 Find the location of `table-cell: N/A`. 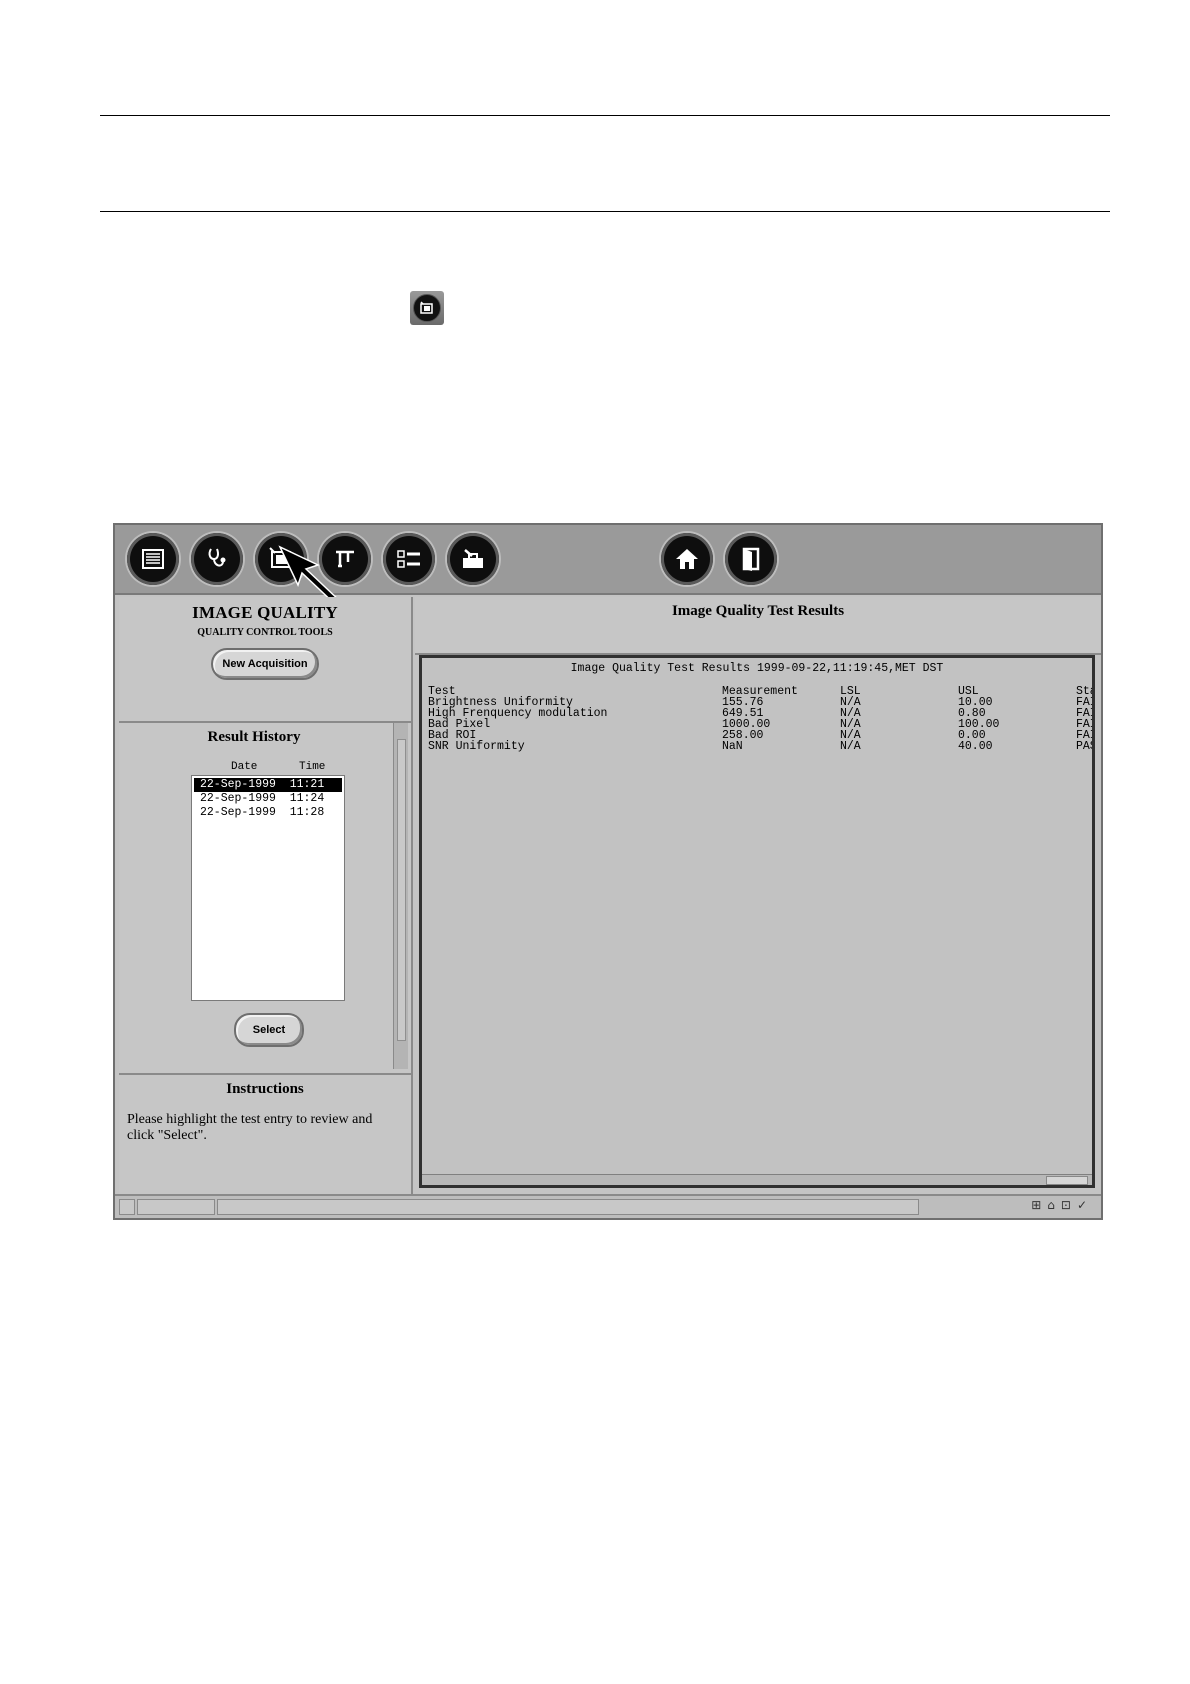

table-cell: N/A is located at coordinates (850, 746).